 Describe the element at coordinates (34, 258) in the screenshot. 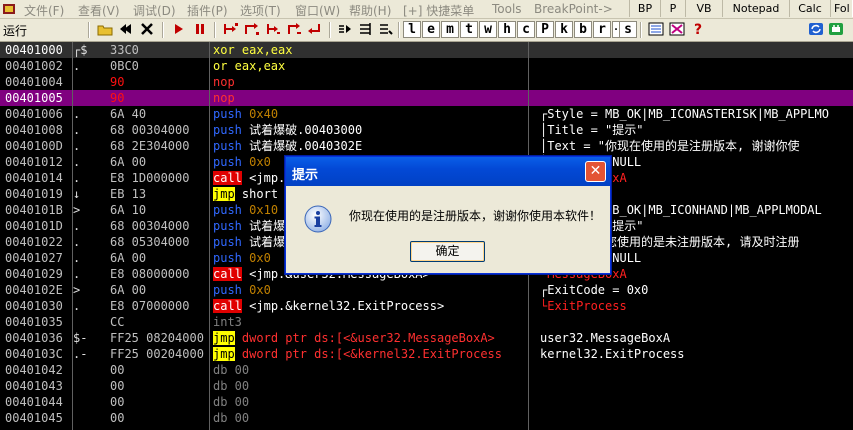

I see `address-cell: 00401027` at that location.